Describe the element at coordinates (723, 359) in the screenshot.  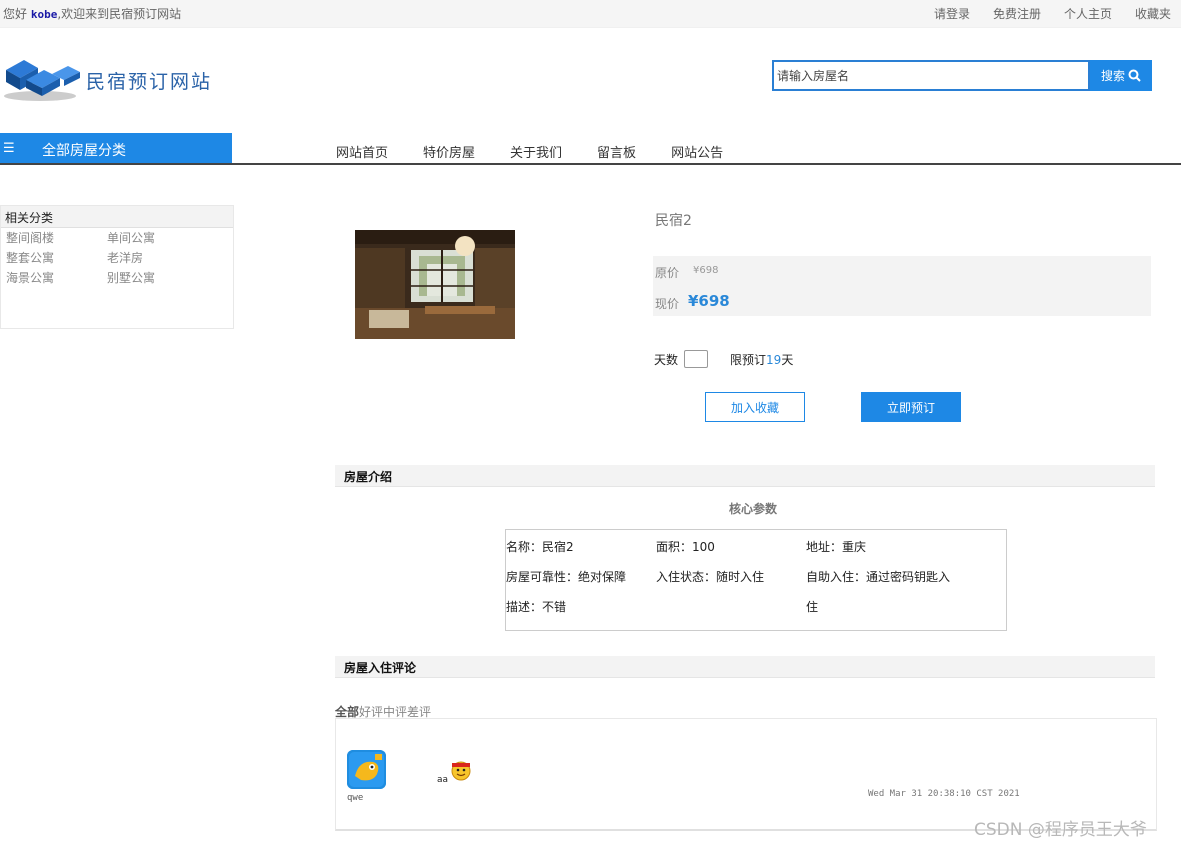
I see `days-row: 天数 限预订19天` at that location.